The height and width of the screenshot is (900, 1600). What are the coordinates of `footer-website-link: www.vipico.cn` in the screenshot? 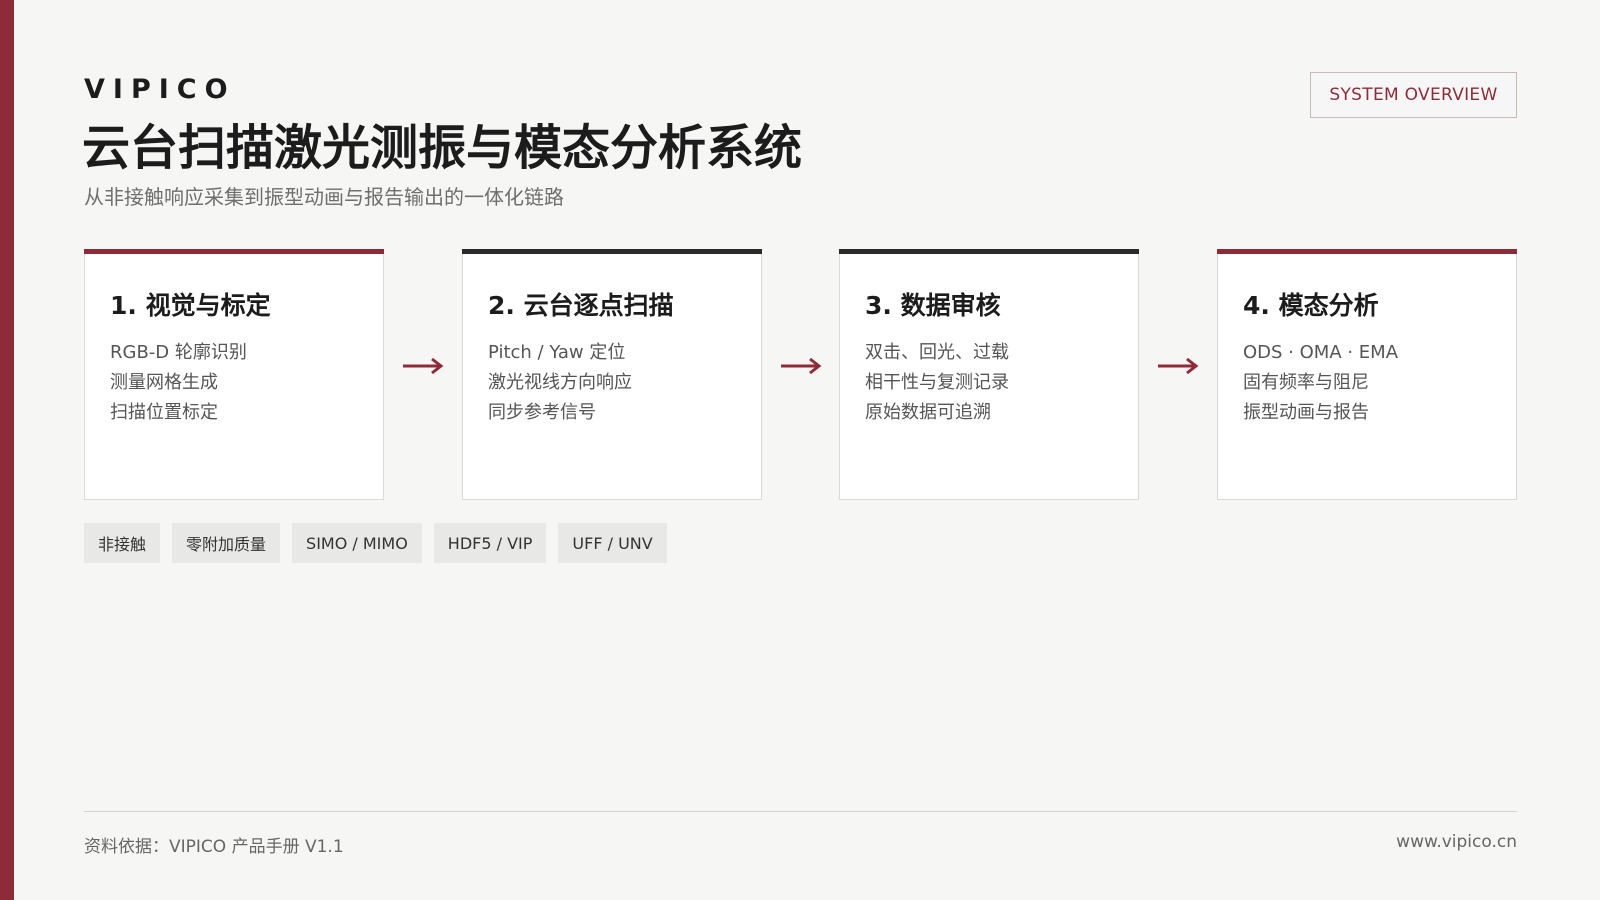 It's located at (1456, 842).